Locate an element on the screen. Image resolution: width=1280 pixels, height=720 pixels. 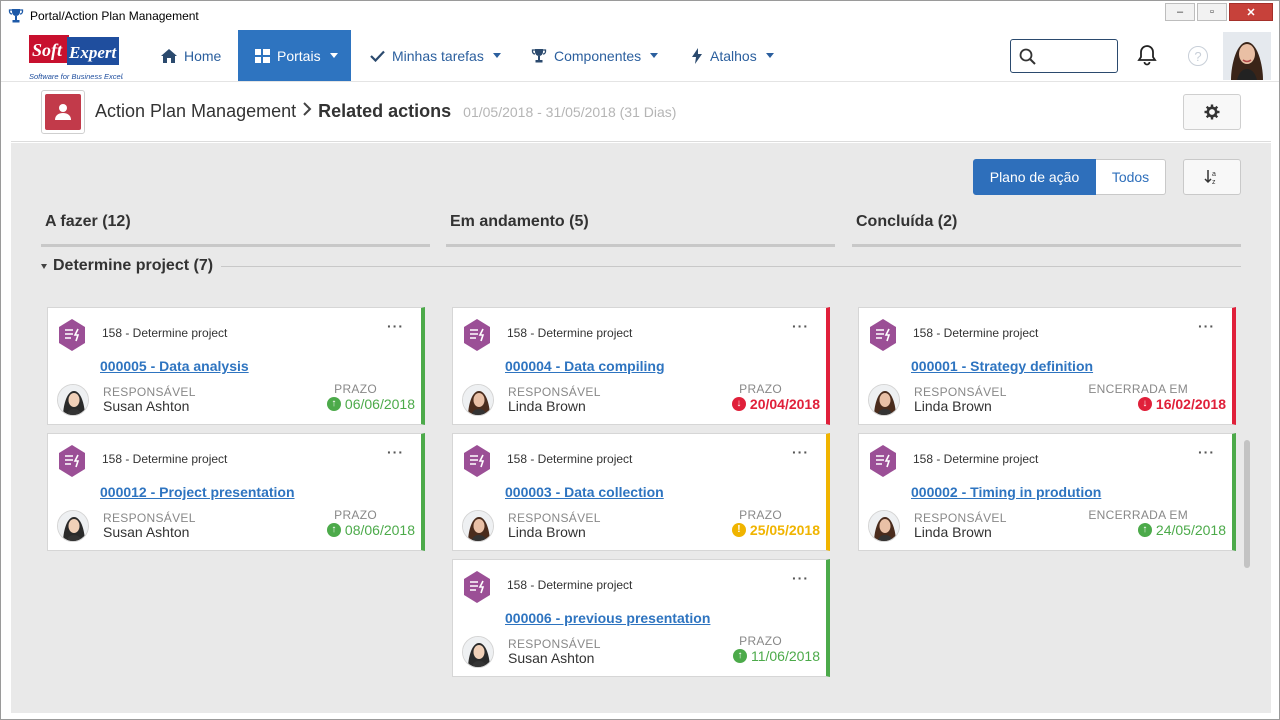
breadcrumb-module: Action Plan Management is located at coordinates (195, 111).